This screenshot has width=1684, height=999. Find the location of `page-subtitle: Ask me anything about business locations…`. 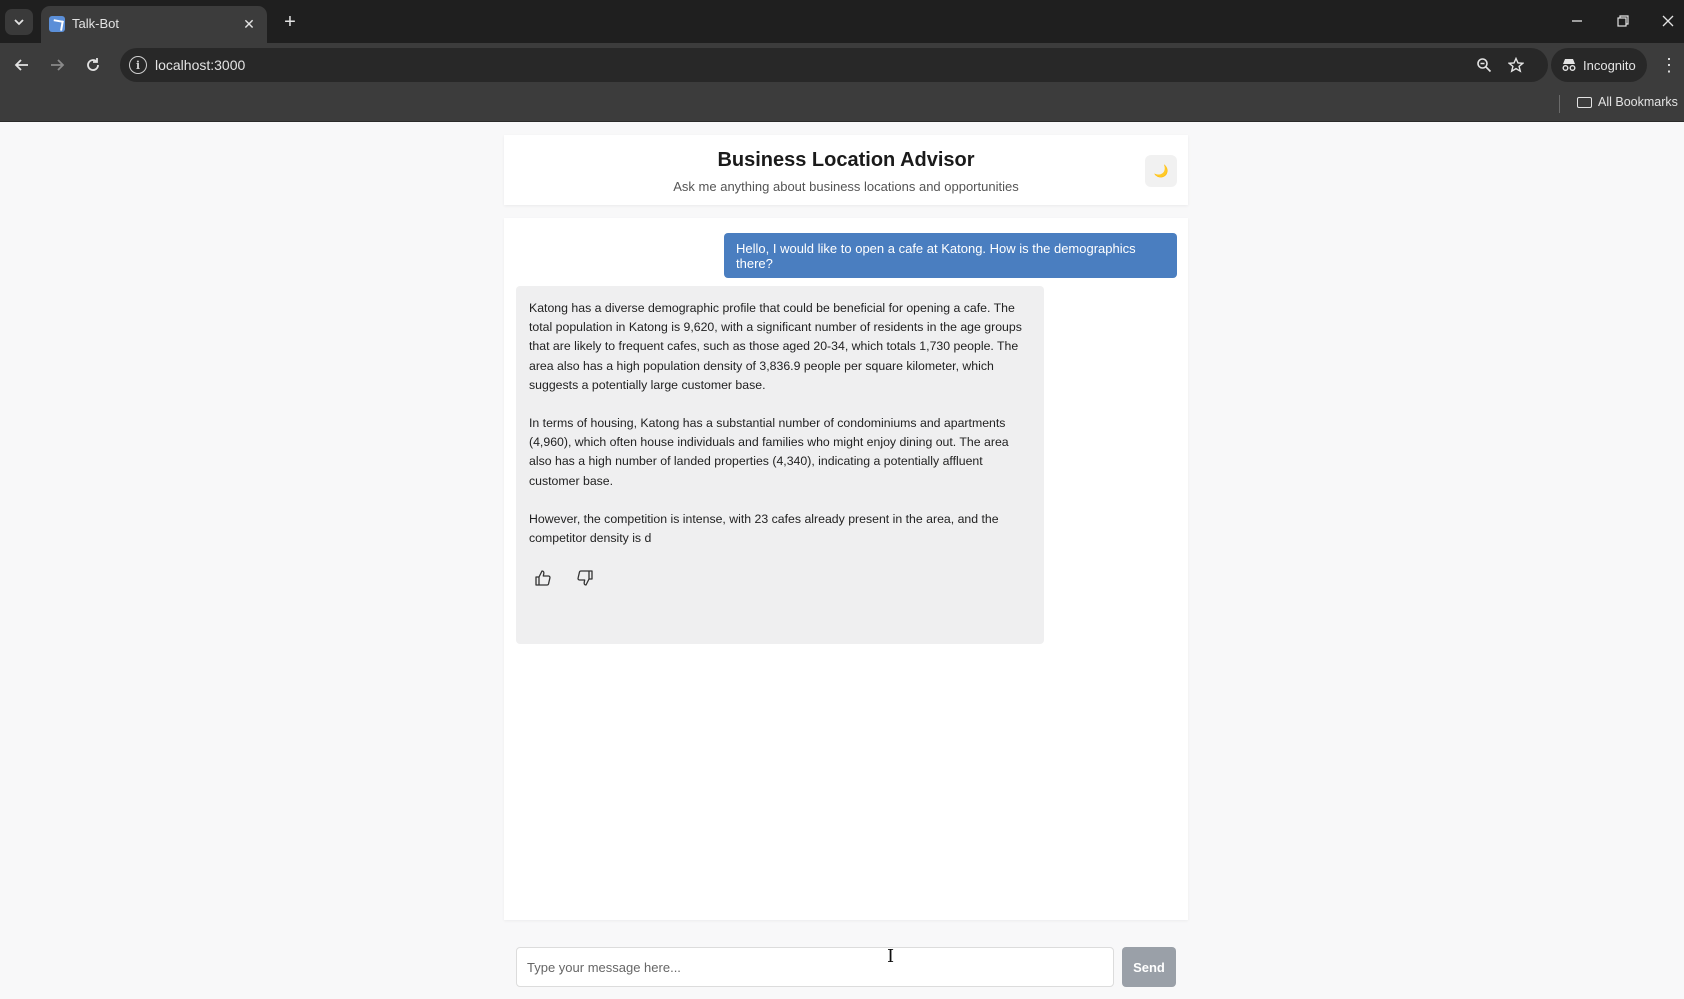

page-subtitle: Ask me anything about business locations… is located at coordinates (846, 186).